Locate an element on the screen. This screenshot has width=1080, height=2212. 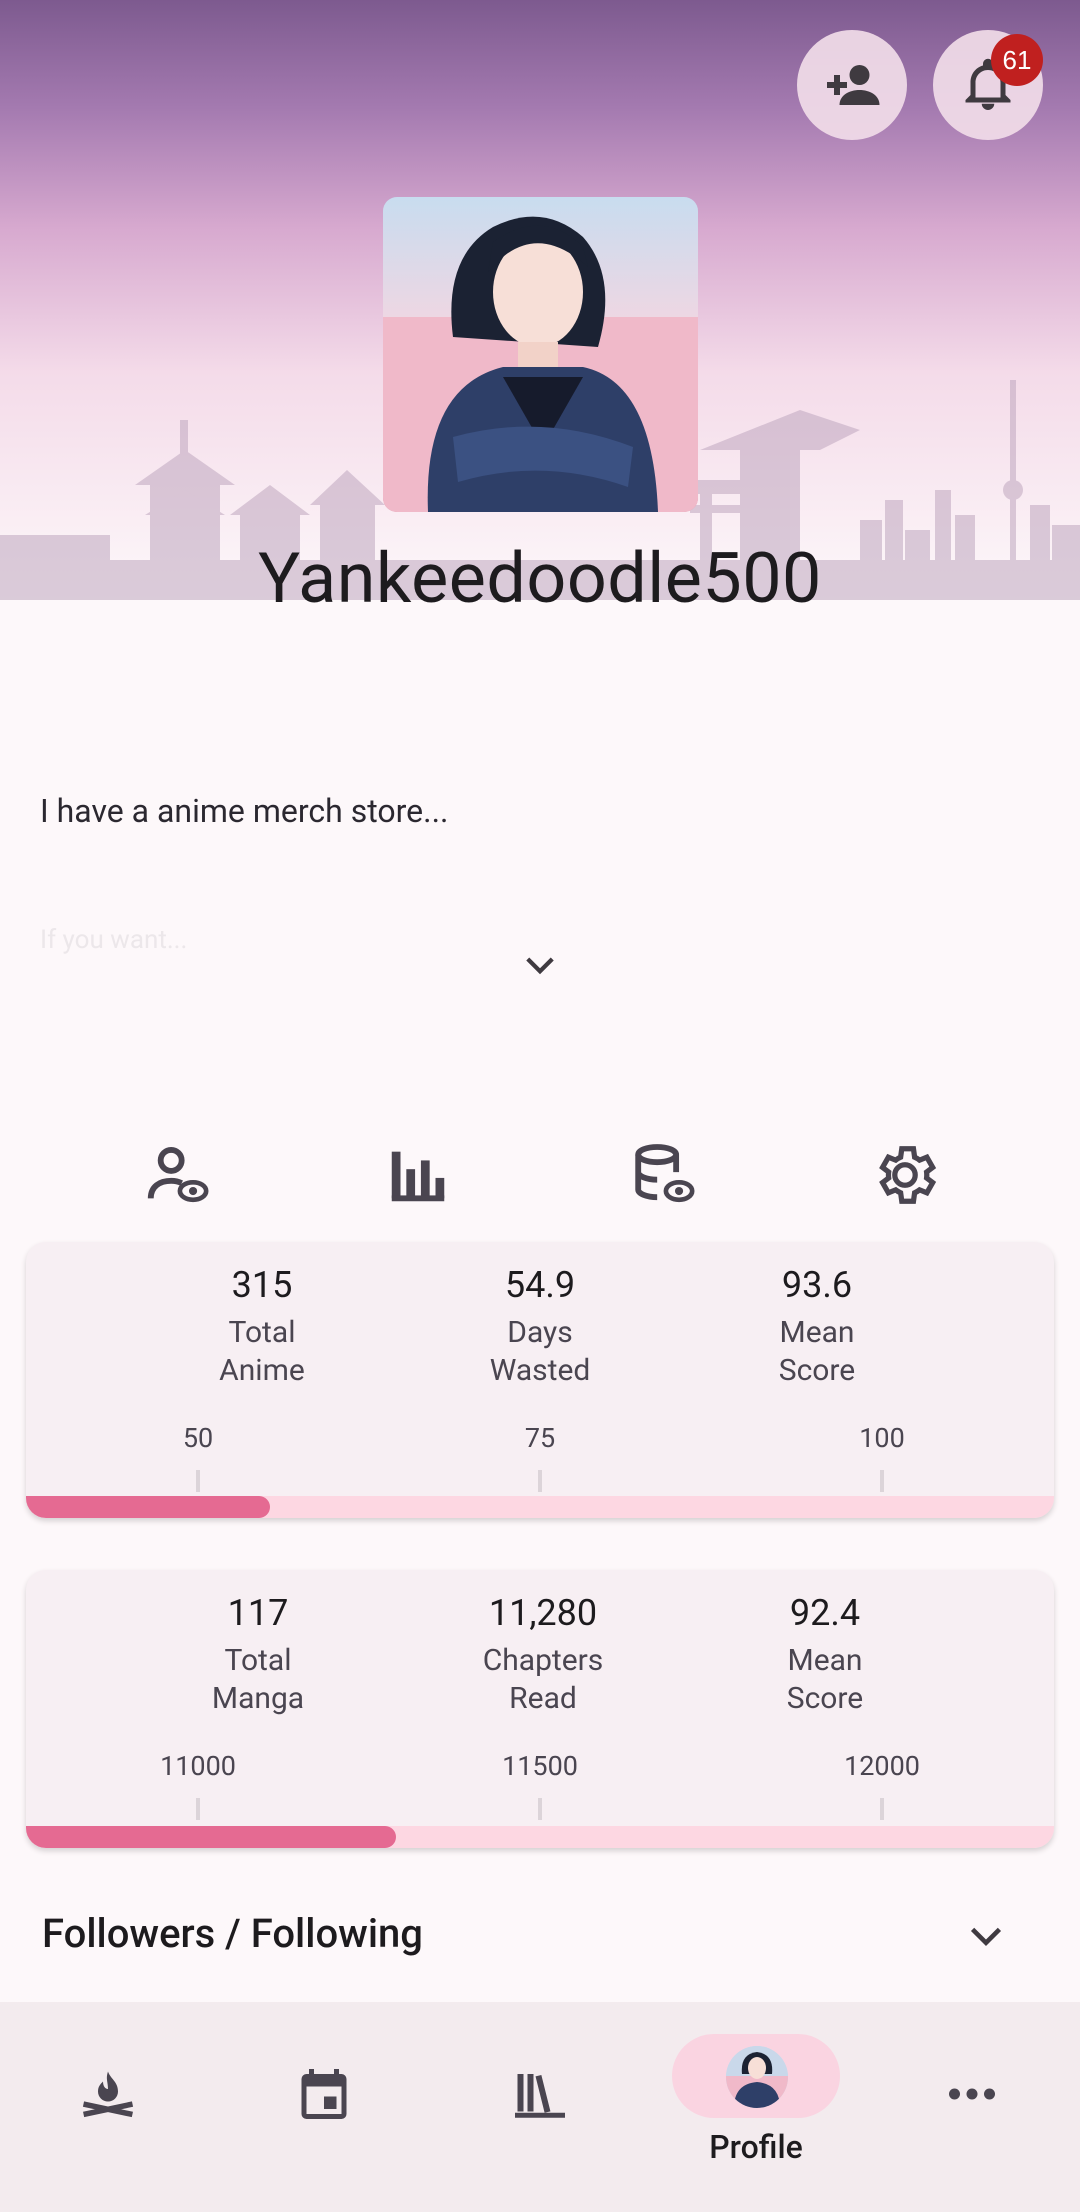
stat-mean-score: 93.6 Mean Score is located at coordinates (817, 1327).